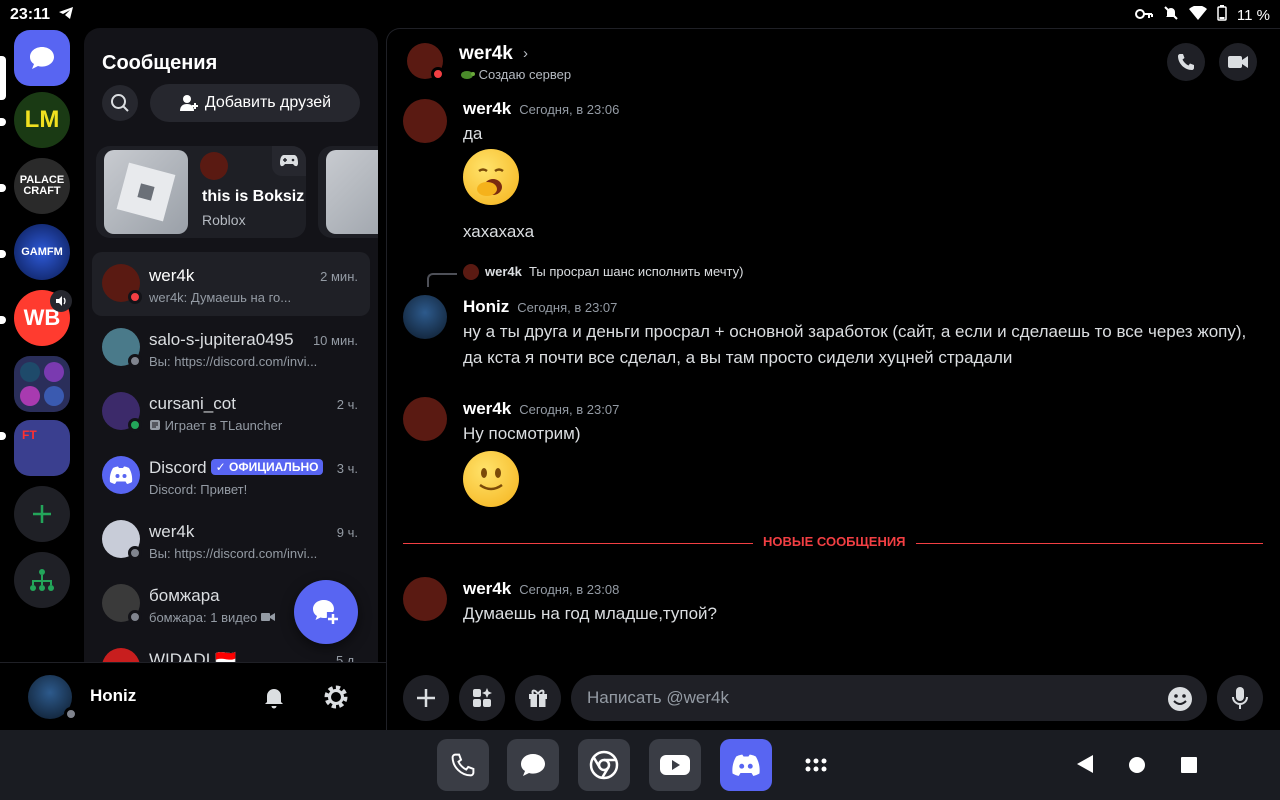  Describe the element at coordinates (113, 695) in the screenshot. I see `username: Honiz` at that location.